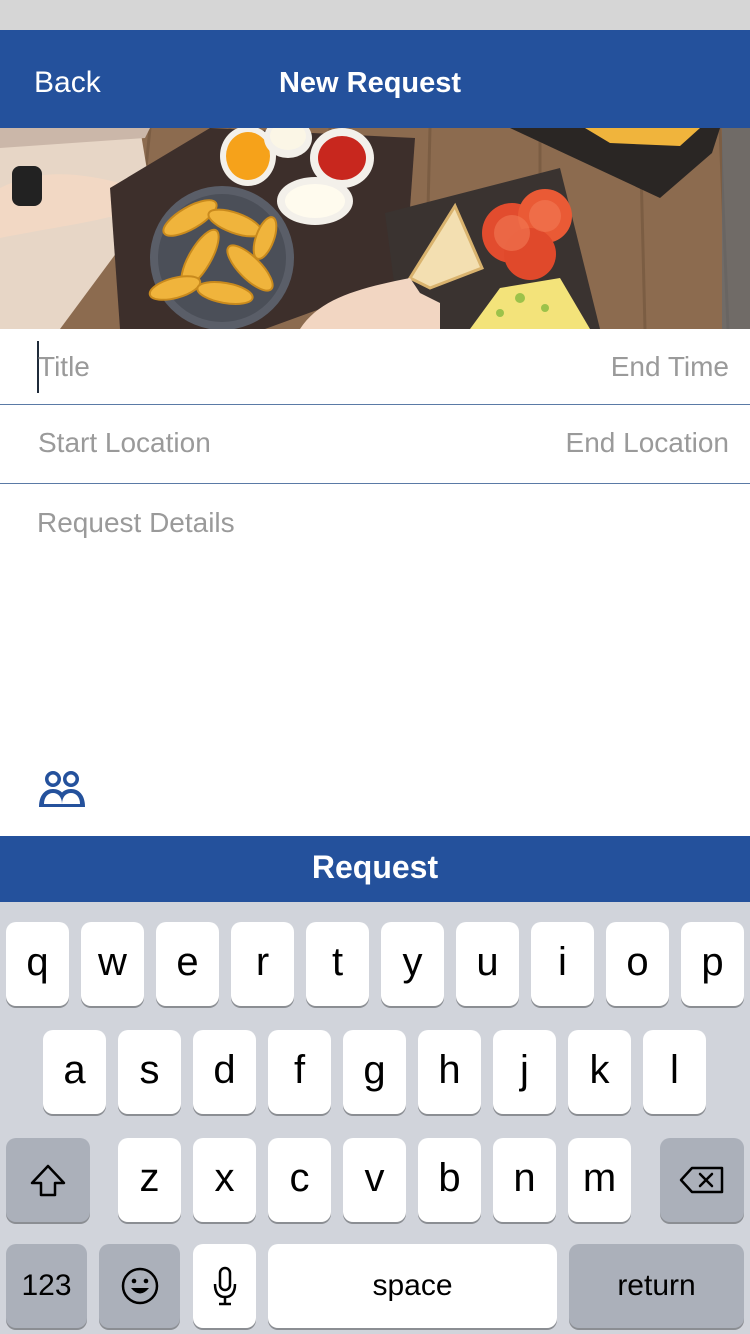 The height and width of the screenshot is (1334, 750). Describe the element at coordinates (37, 964) in the screenshot. I see `key-q: q` at that location.